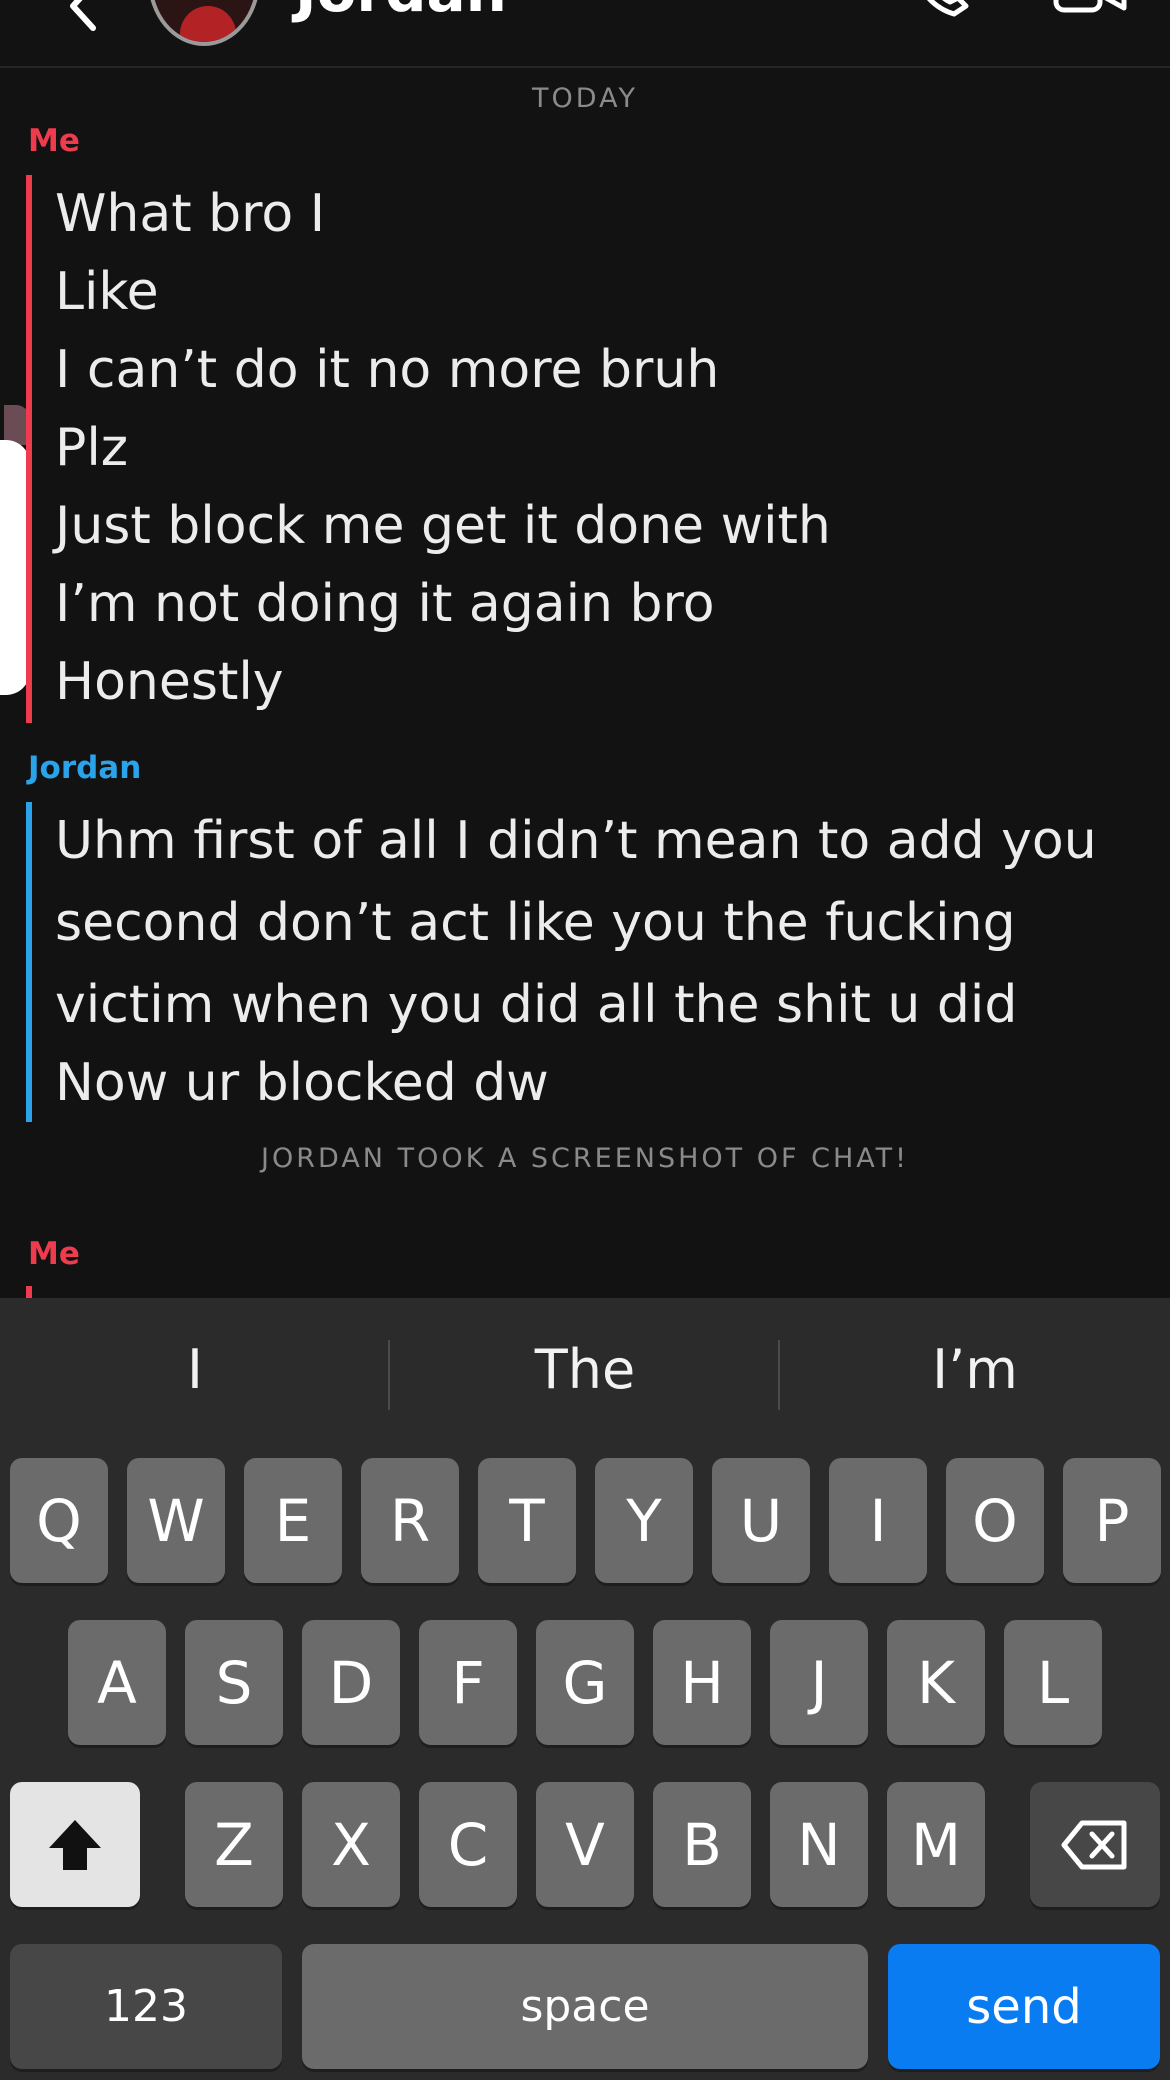 The image size is (1170, 2080). What do you see at coordinates (302, 1083) in the screenshot?
I see `chat-message: Now ur blocked dw` at bounding box center [302, 1083].